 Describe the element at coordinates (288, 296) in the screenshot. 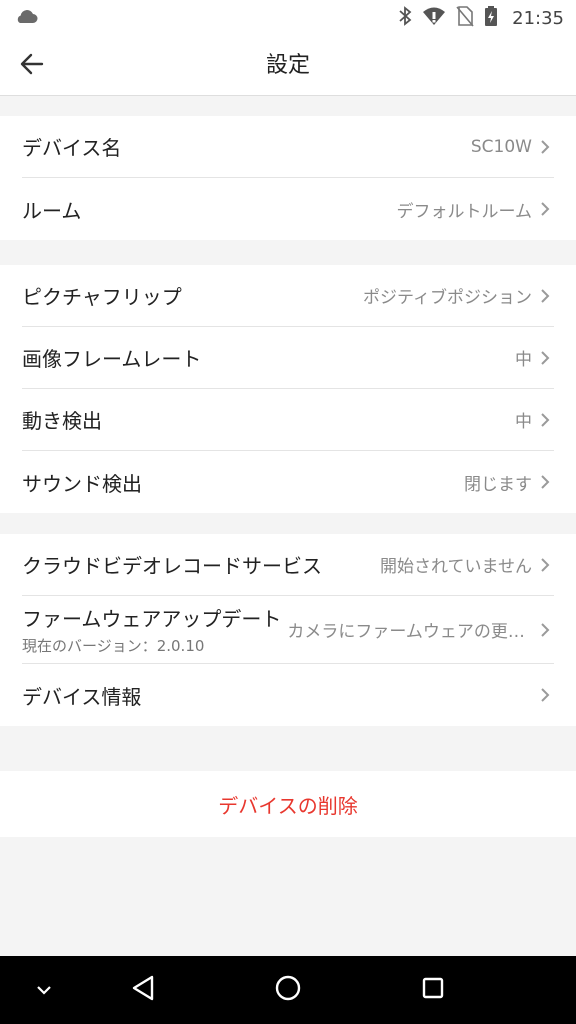

I see `picture-flip-row: ピクチャフリップ ポジティブポジション` at that location.